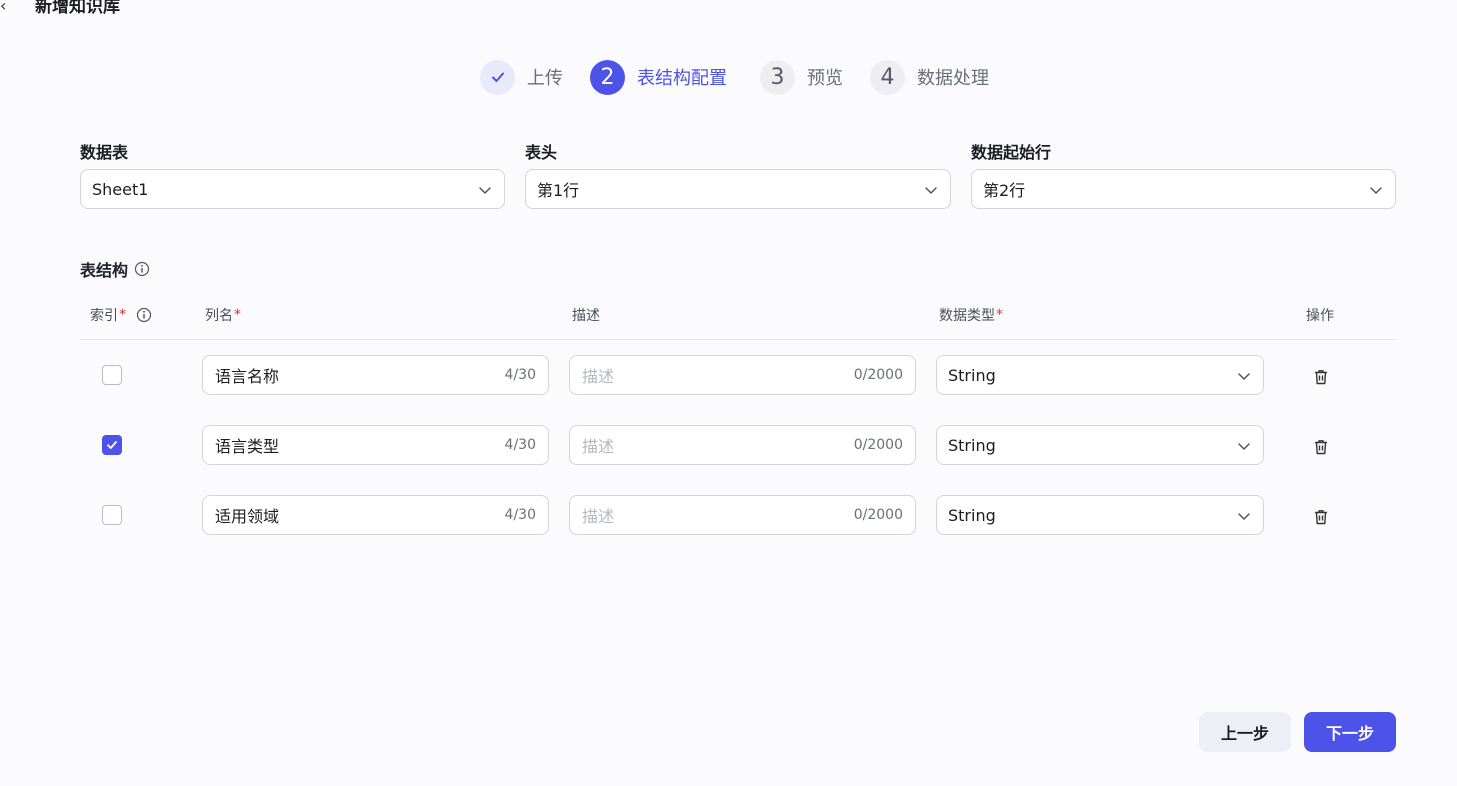  I want to click on next-step-button: 下一步, so click(1350, 732).